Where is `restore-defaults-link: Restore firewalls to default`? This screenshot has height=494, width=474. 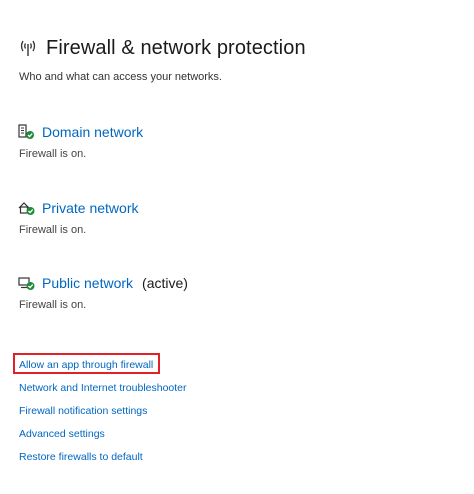 restore-defaults-link: Restore firewalls to default is located at coordinates (103, 462).